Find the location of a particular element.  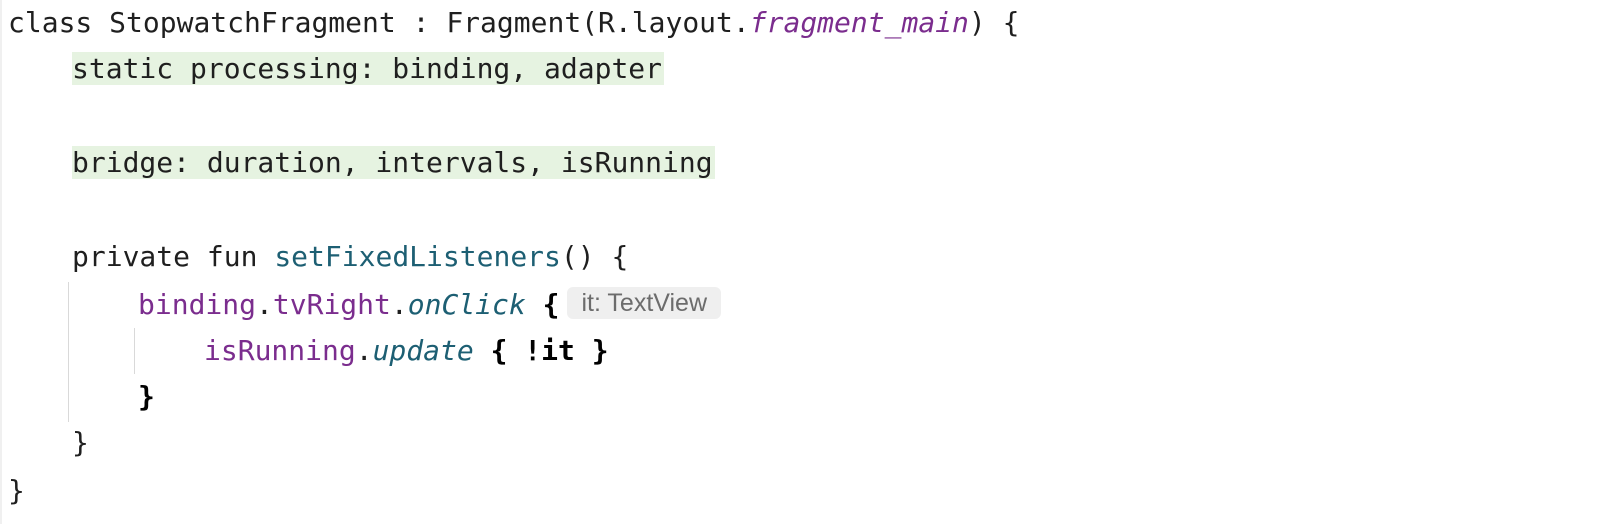

tvright-identifier: tvRight is located at coordinates (331, 304).